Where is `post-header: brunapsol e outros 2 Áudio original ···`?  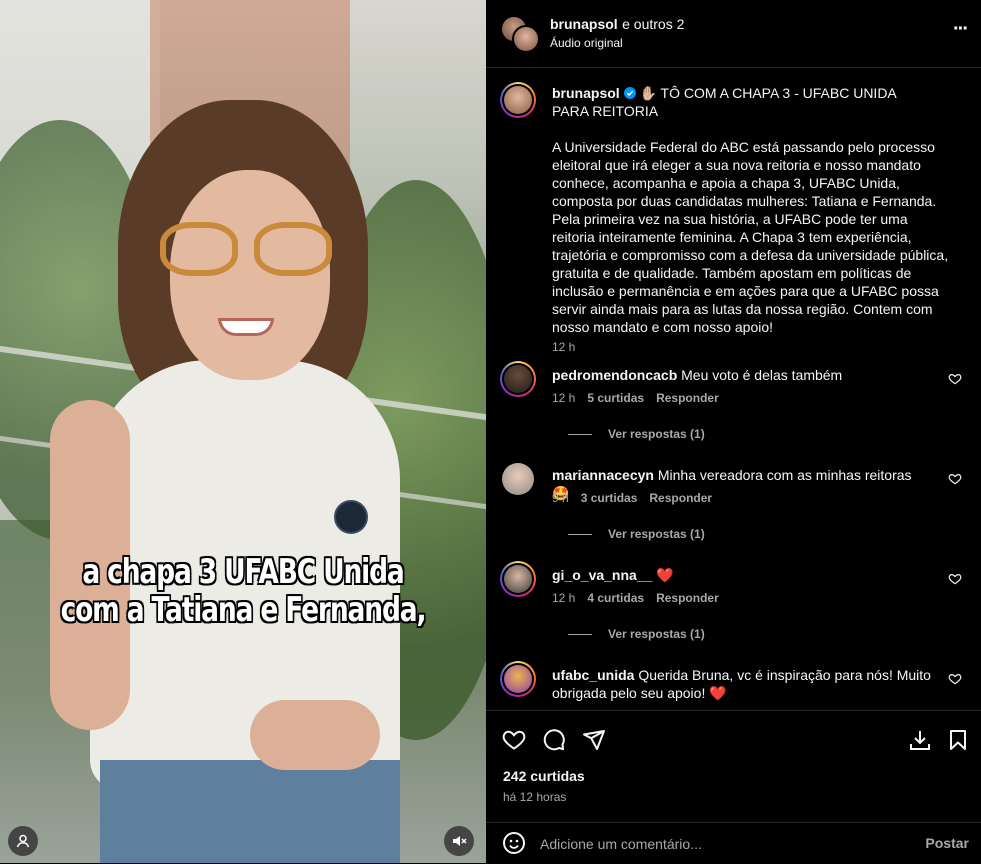
post-header: brunapsol e outros 2 Áudio original ··· is located at coordinates (733, 34).